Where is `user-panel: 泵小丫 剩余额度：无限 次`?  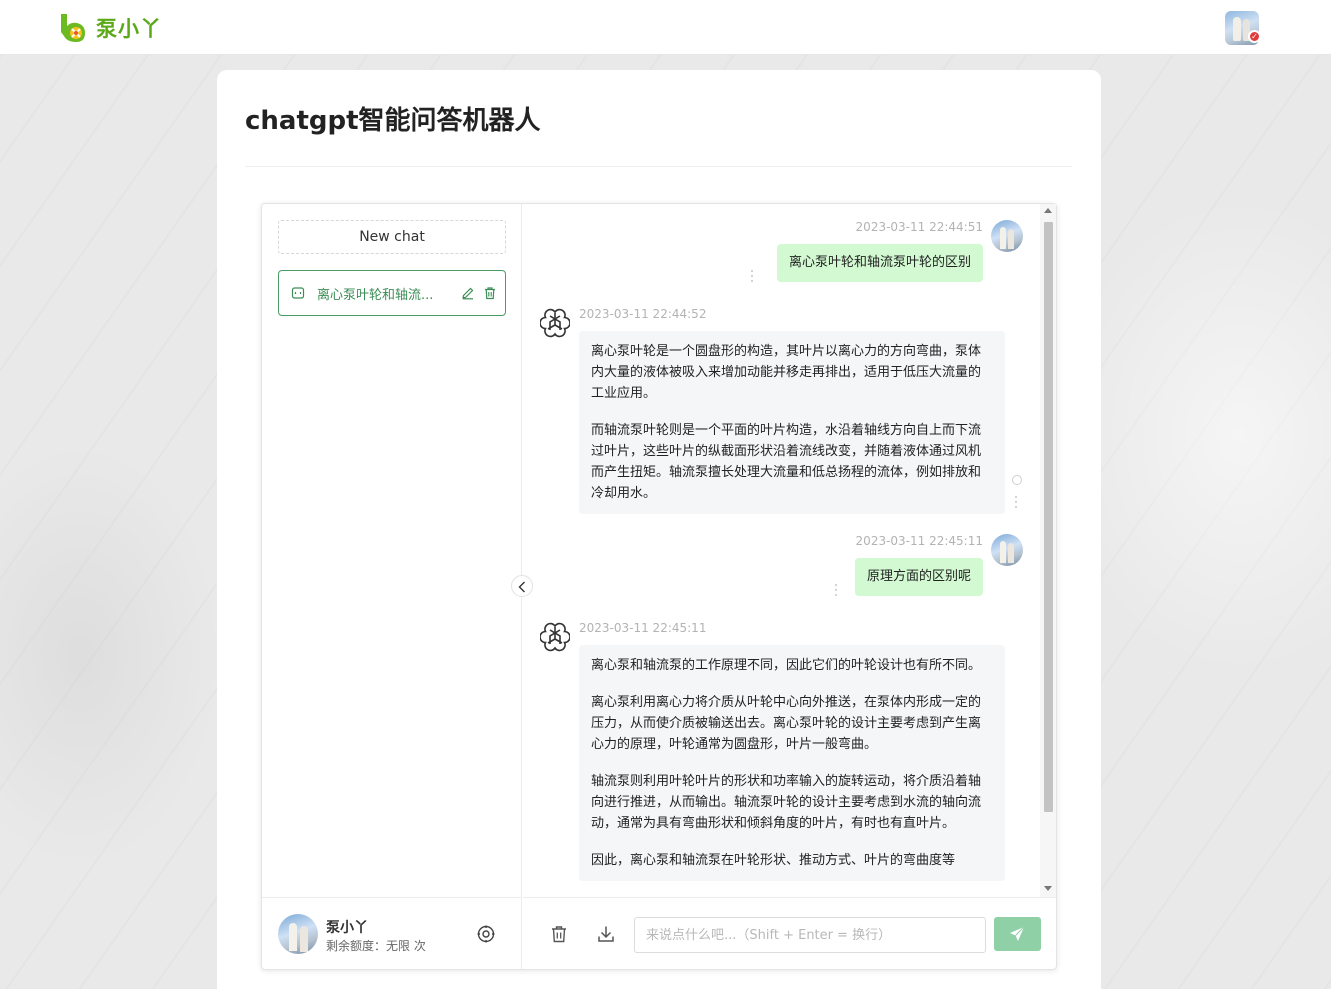 user-panel: 泵小丫 剩余额度：无限 次 is located at coordinates (391, 933).